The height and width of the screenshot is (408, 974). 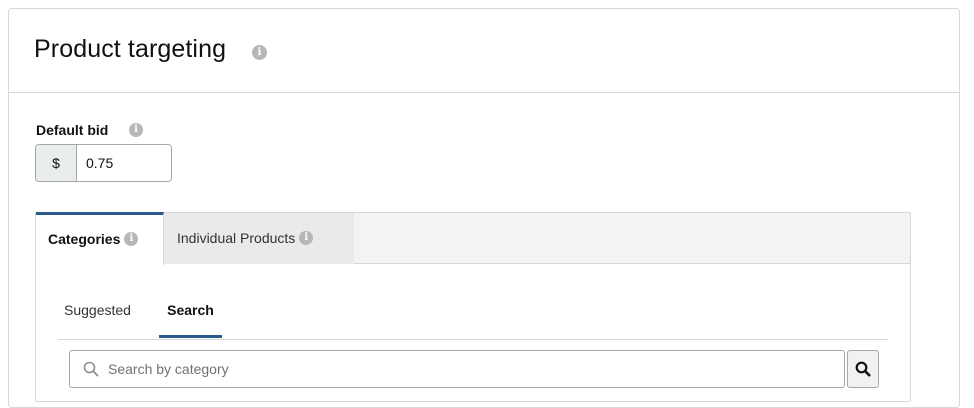 I want to click on category-search-input, so click(x=473, y=369).